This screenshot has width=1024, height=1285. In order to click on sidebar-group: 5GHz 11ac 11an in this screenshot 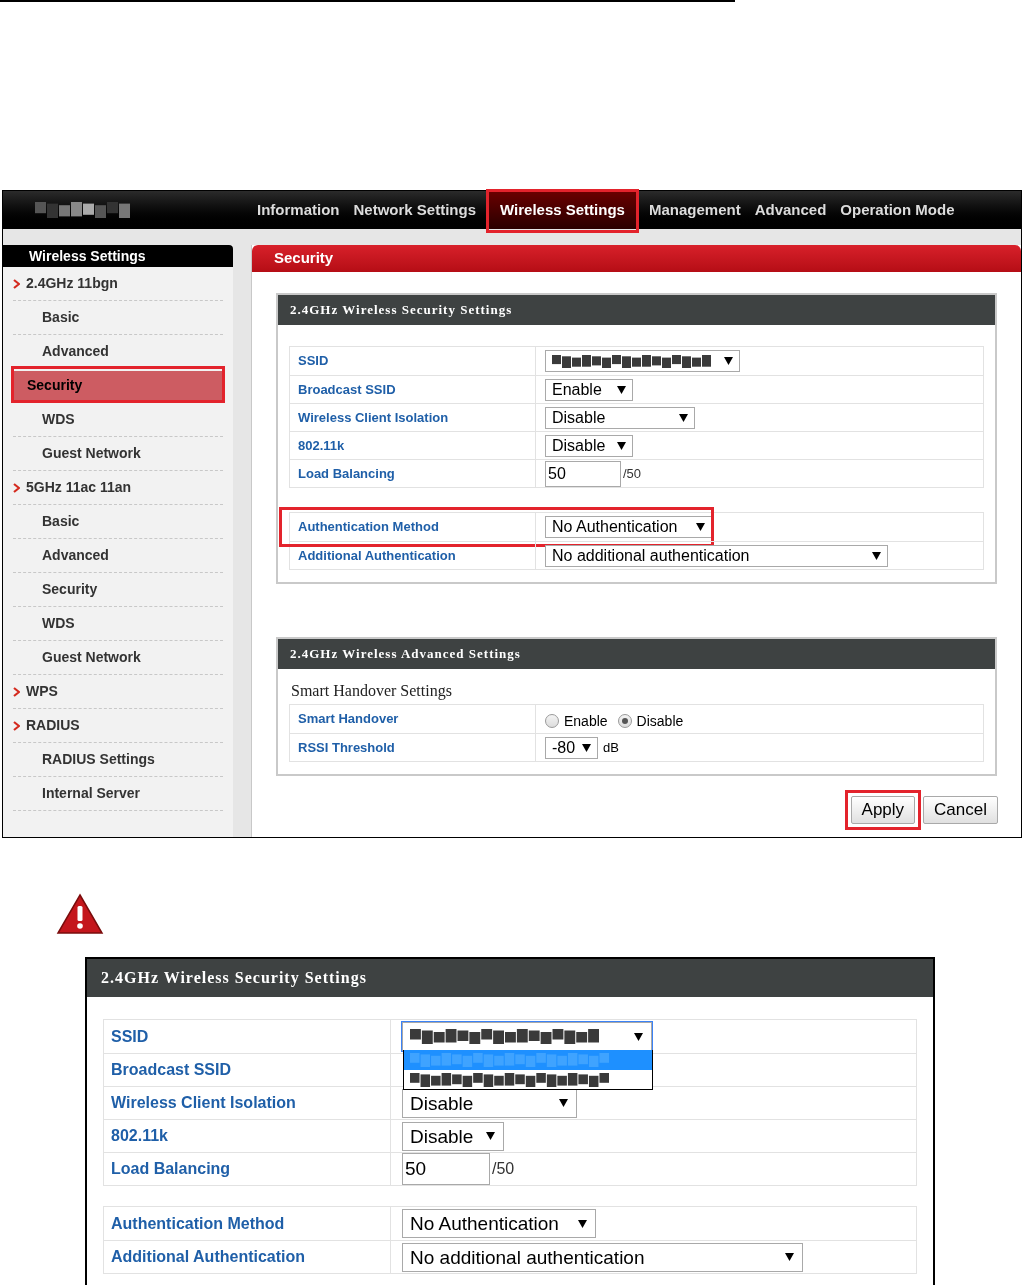, I will do `click(118, 488)`.